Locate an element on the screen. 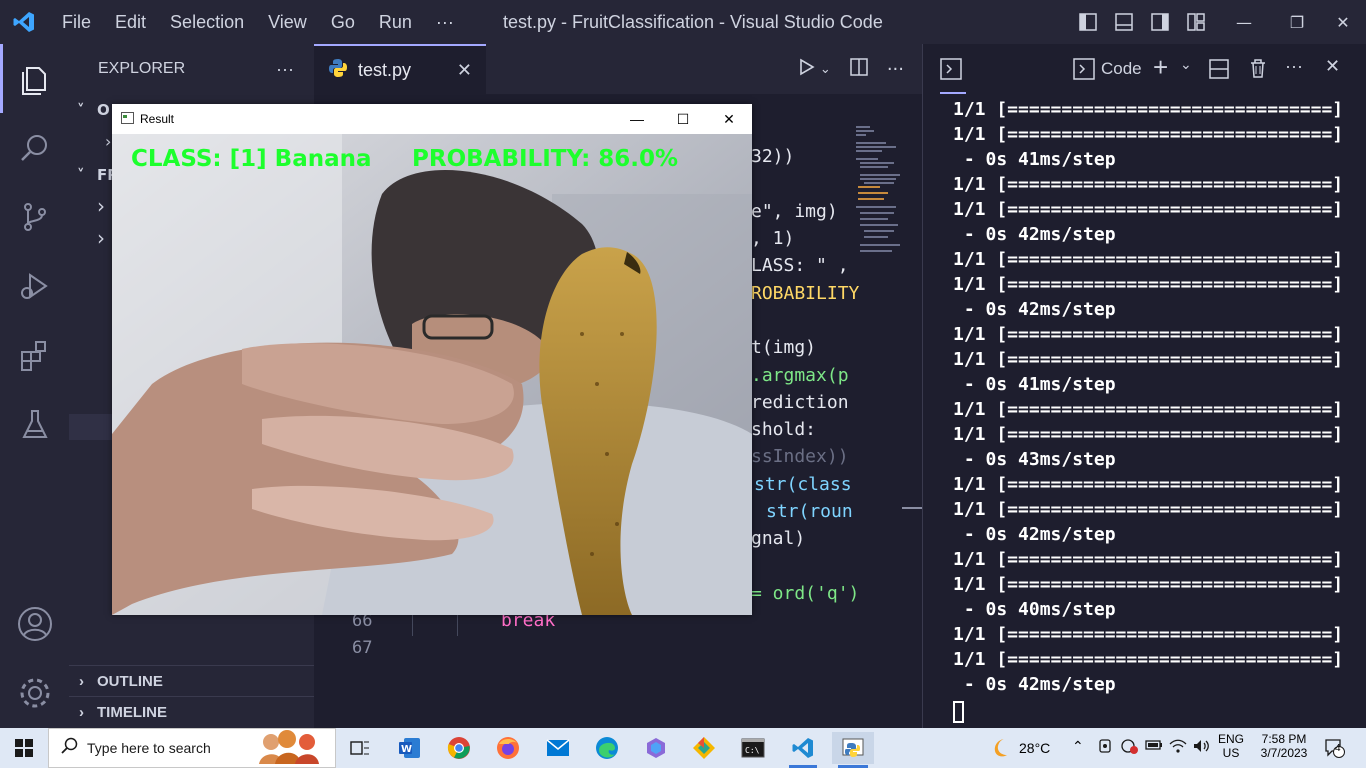 The image size is (1366, 768). battery-icon is located at coordinates (1154, 746).